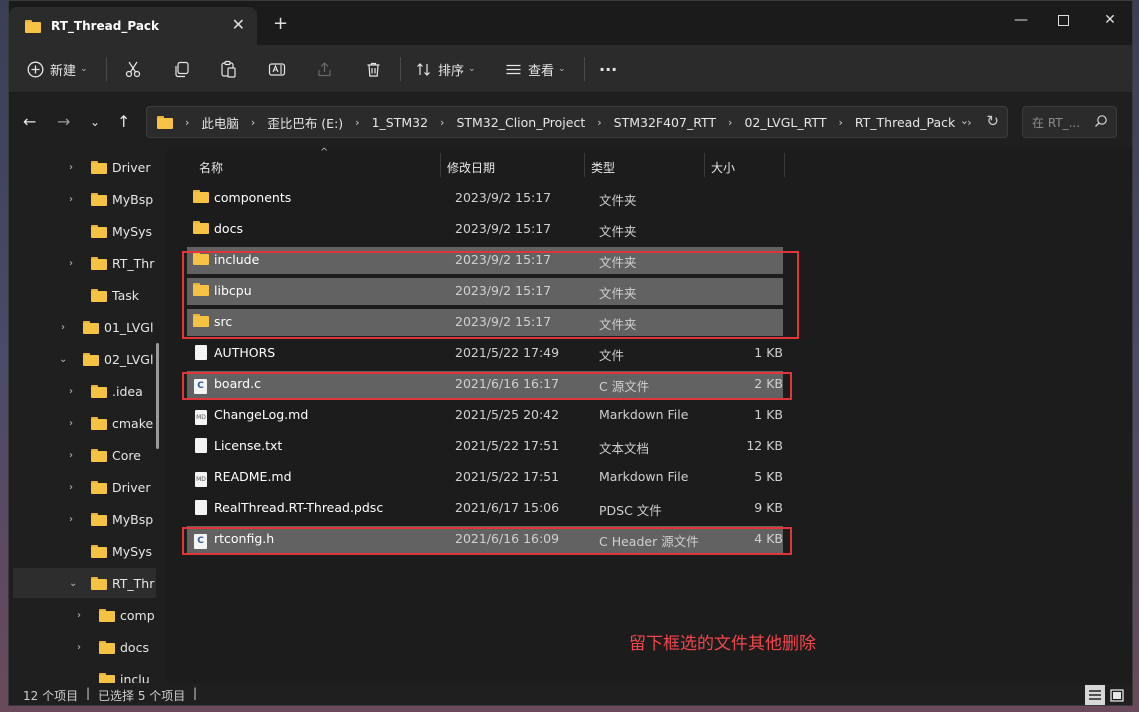 The image size is (1139, 712). What do you see at coordinates (57, 69) in the screenshot?
I see `new-button: 新建 ⌄` at bounding box center [57, 69].